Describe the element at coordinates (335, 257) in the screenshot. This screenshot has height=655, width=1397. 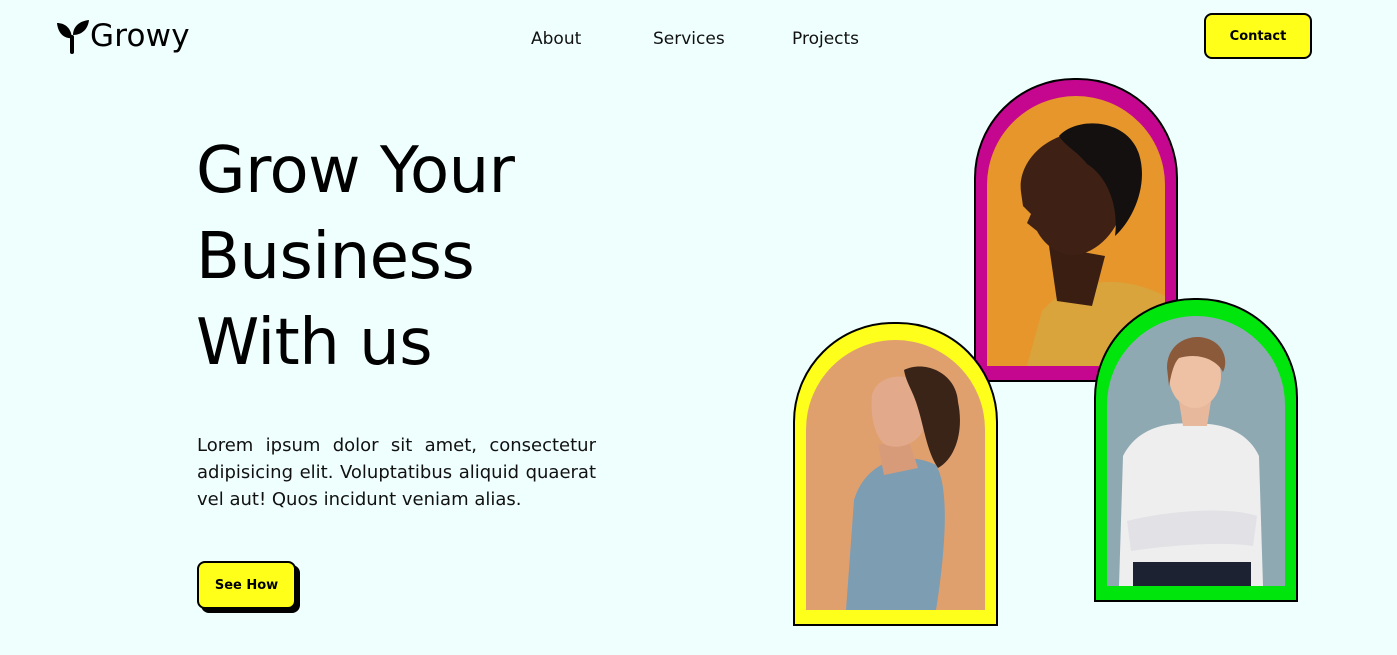
I see `hero-title-line: Business` at that location.